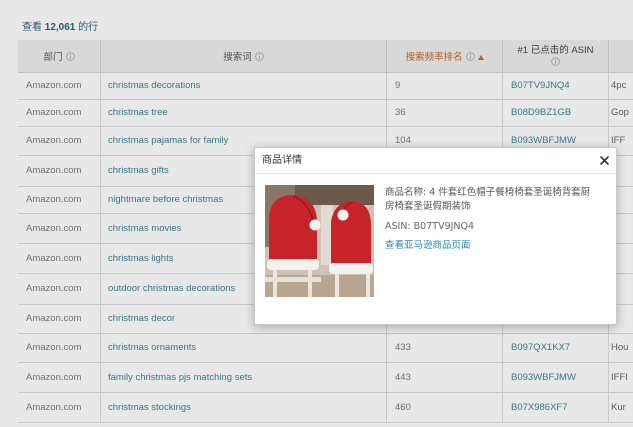  I want to click on close-icon, so click(604, 160).